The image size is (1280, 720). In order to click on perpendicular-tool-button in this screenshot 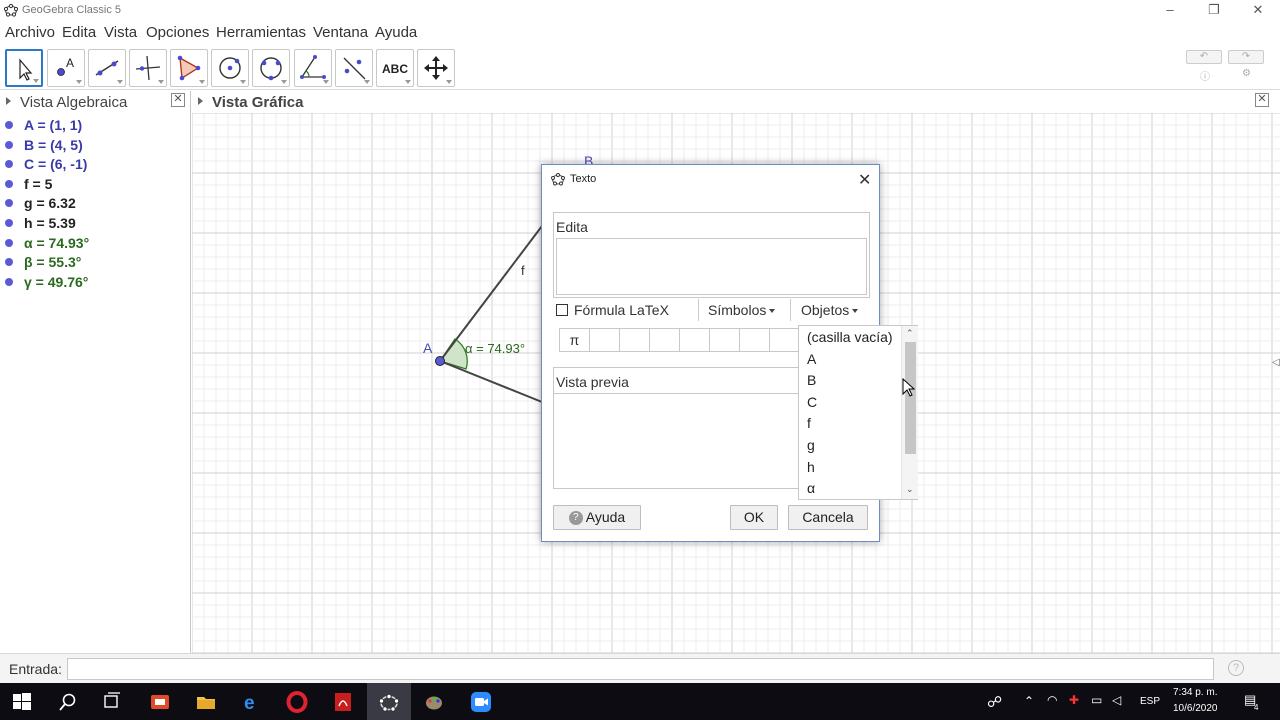, I will do `click(148, 68)`.